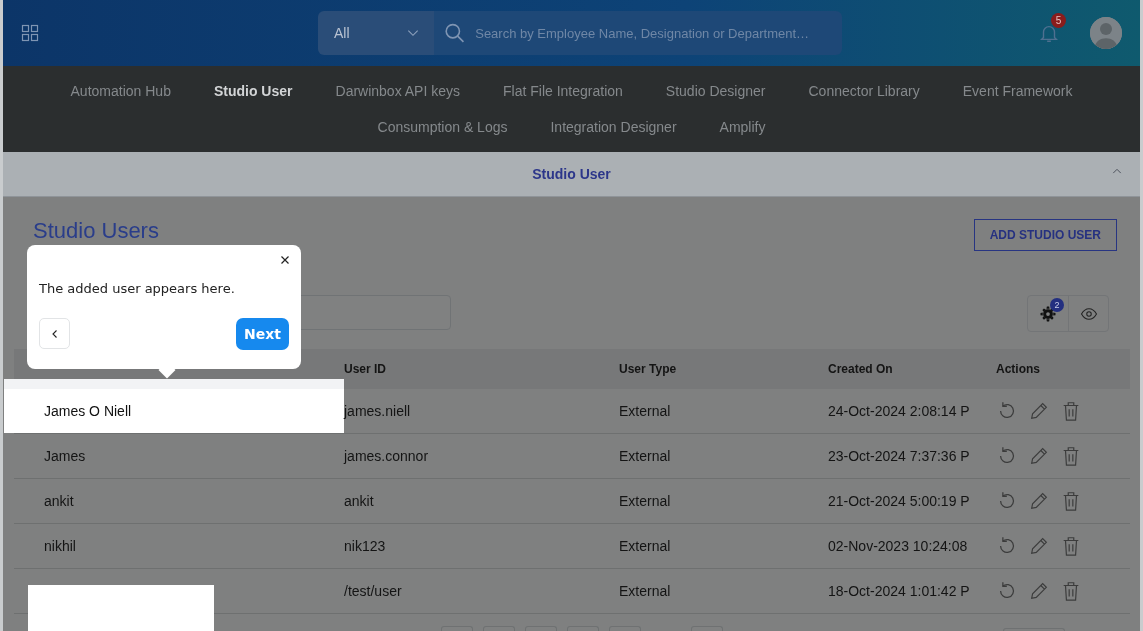  Describe the element at coordinates (398, 91) in the screenshot. I see `nav-tab: Darwinbox API keys` at that location.